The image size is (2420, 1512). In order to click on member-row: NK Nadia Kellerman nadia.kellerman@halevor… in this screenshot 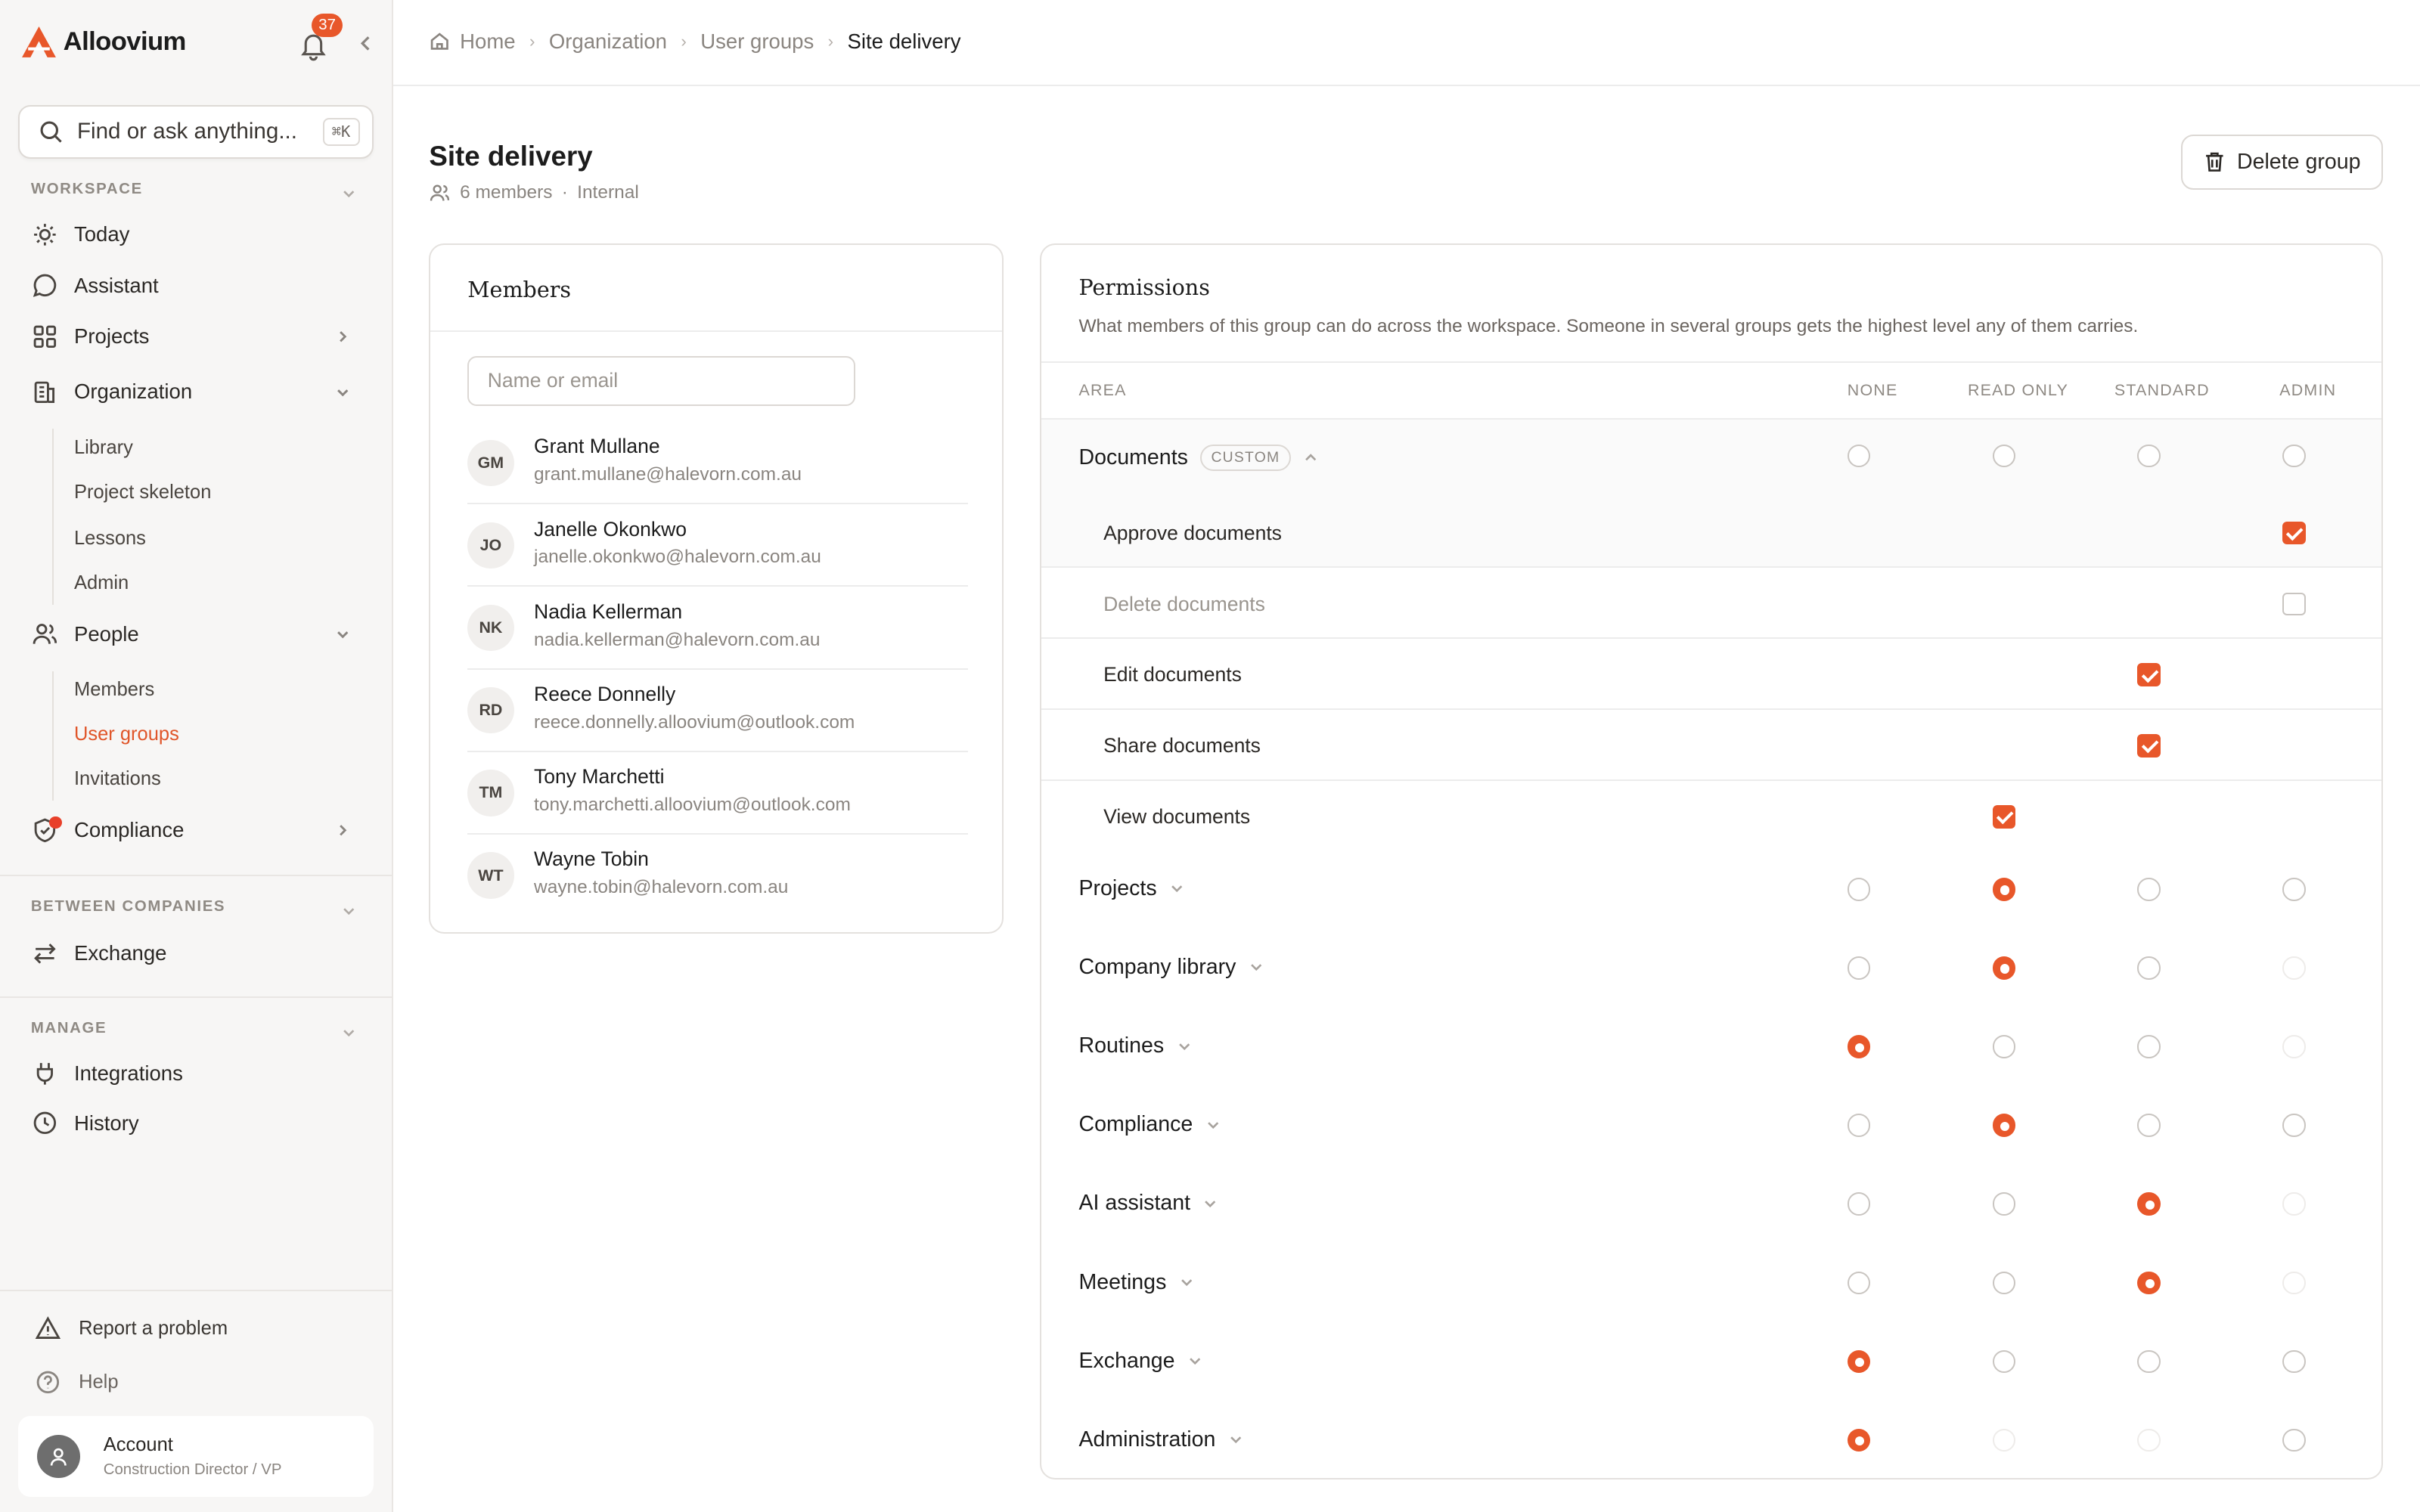, I will do `click(717, 628)`.